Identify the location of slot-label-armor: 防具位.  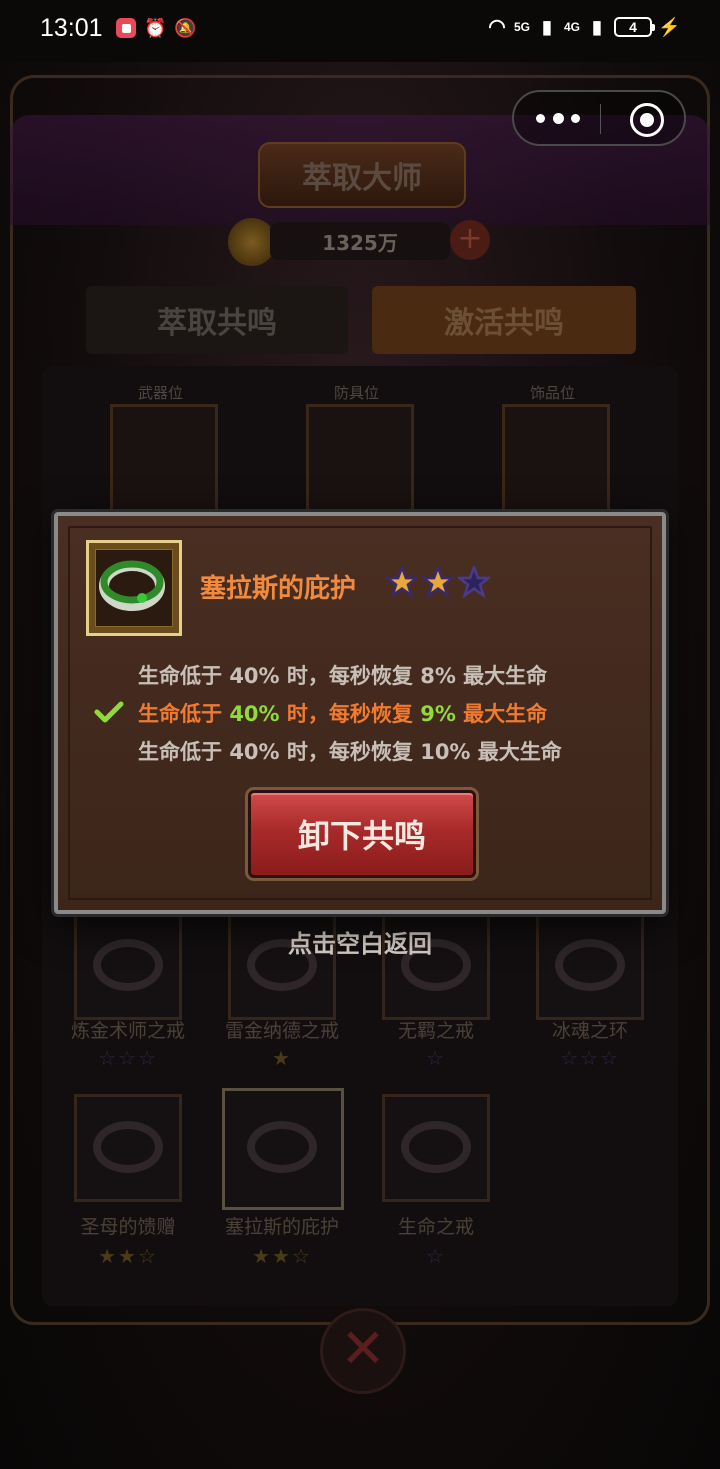
(357, 393).